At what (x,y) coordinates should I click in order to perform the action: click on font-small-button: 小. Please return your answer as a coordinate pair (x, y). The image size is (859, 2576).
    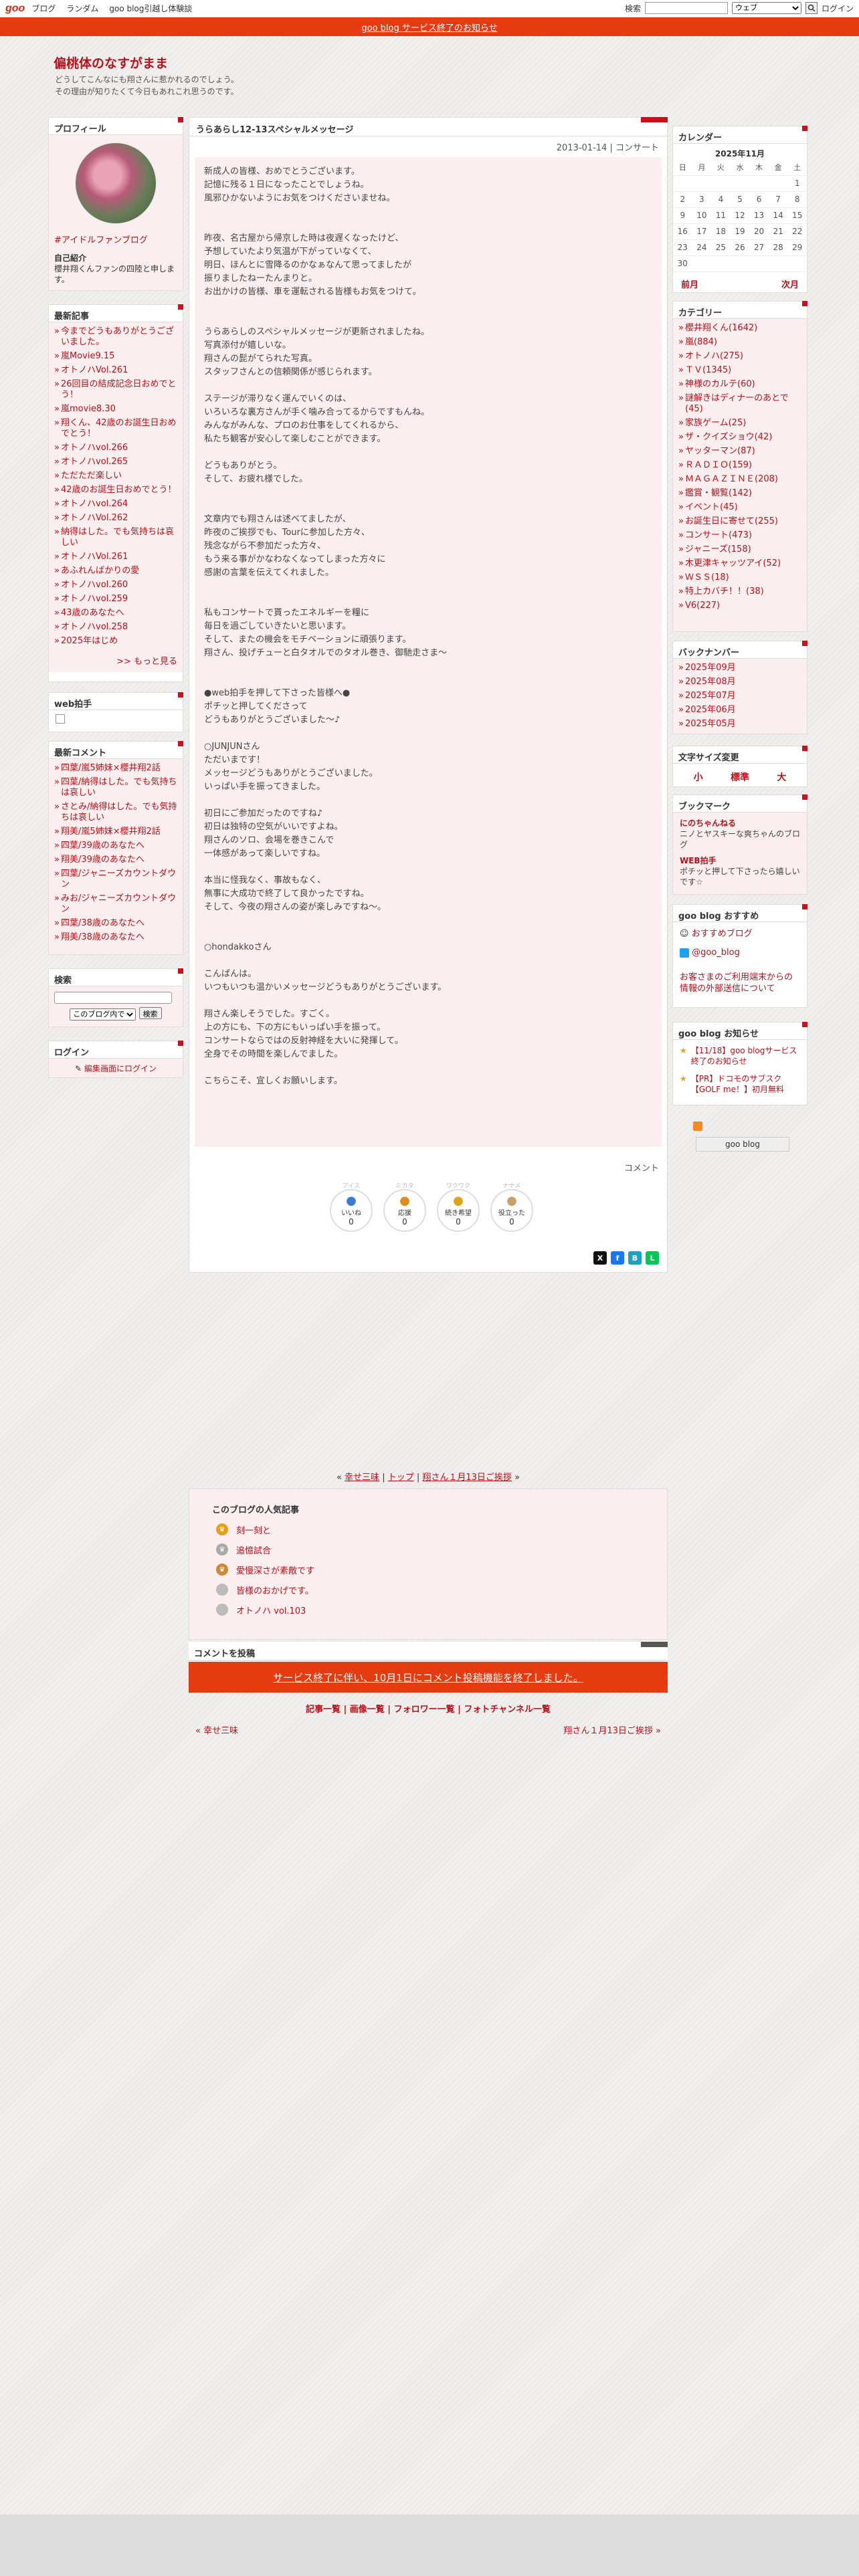
    Looking at the image, I should click on (698, 777).